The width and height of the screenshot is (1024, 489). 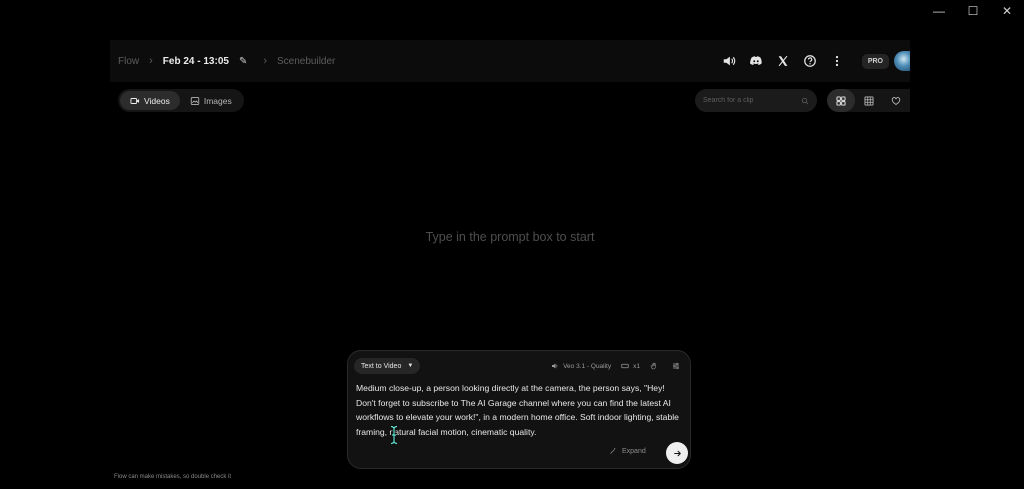 I want to click on tab-images: Images, so click(x=211, y=100).